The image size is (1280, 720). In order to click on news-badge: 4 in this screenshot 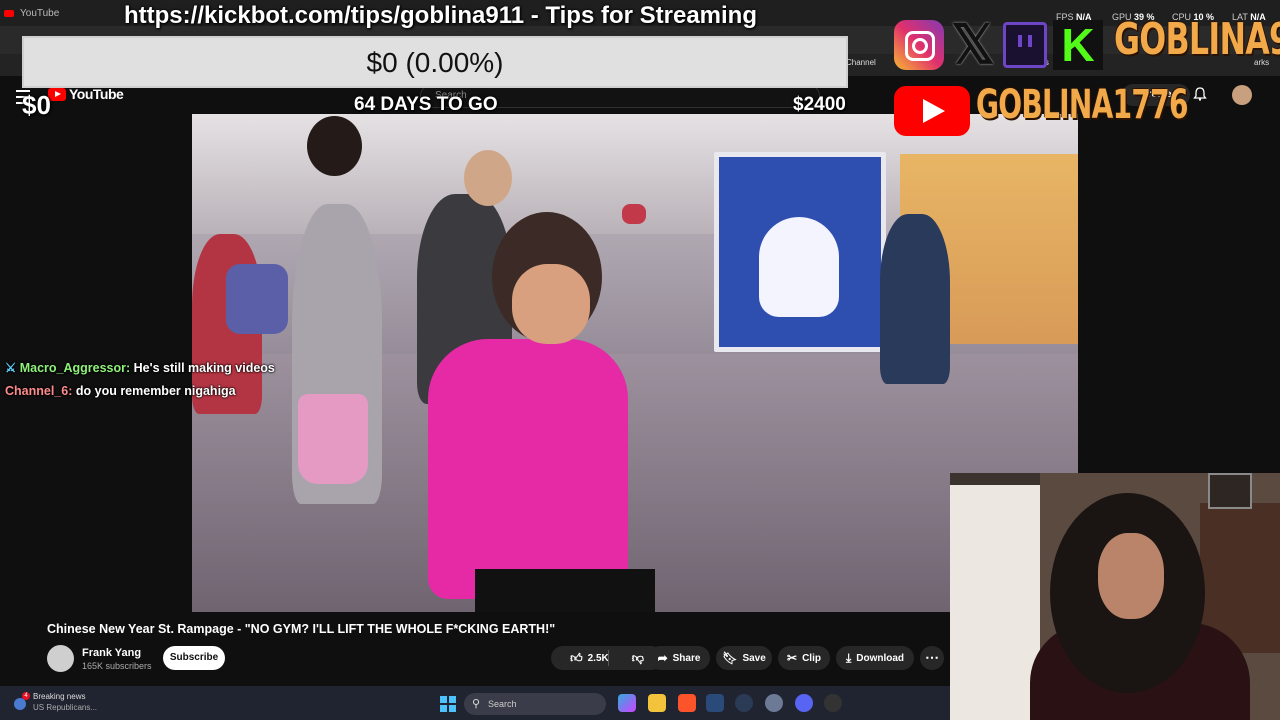, I will do `click(26, 696)`.